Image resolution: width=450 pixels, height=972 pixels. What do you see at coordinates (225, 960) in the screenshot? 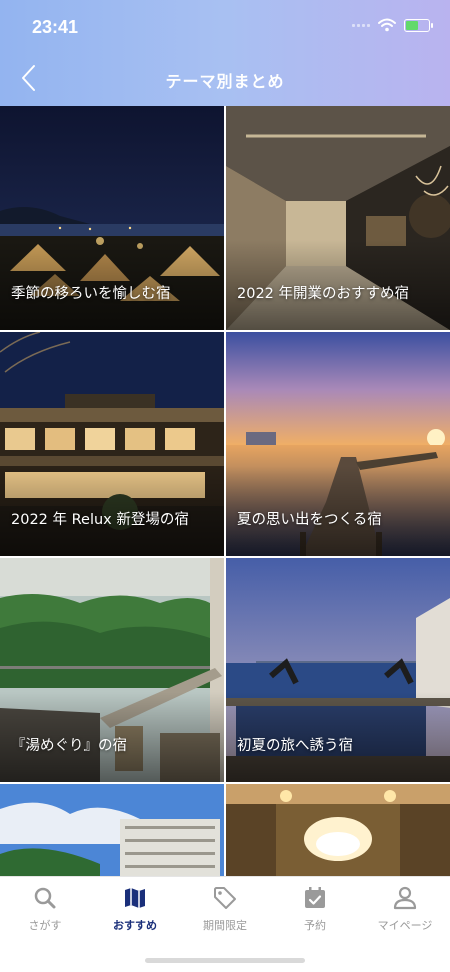
I see `home-indicator` at bounding box center [225, 960].